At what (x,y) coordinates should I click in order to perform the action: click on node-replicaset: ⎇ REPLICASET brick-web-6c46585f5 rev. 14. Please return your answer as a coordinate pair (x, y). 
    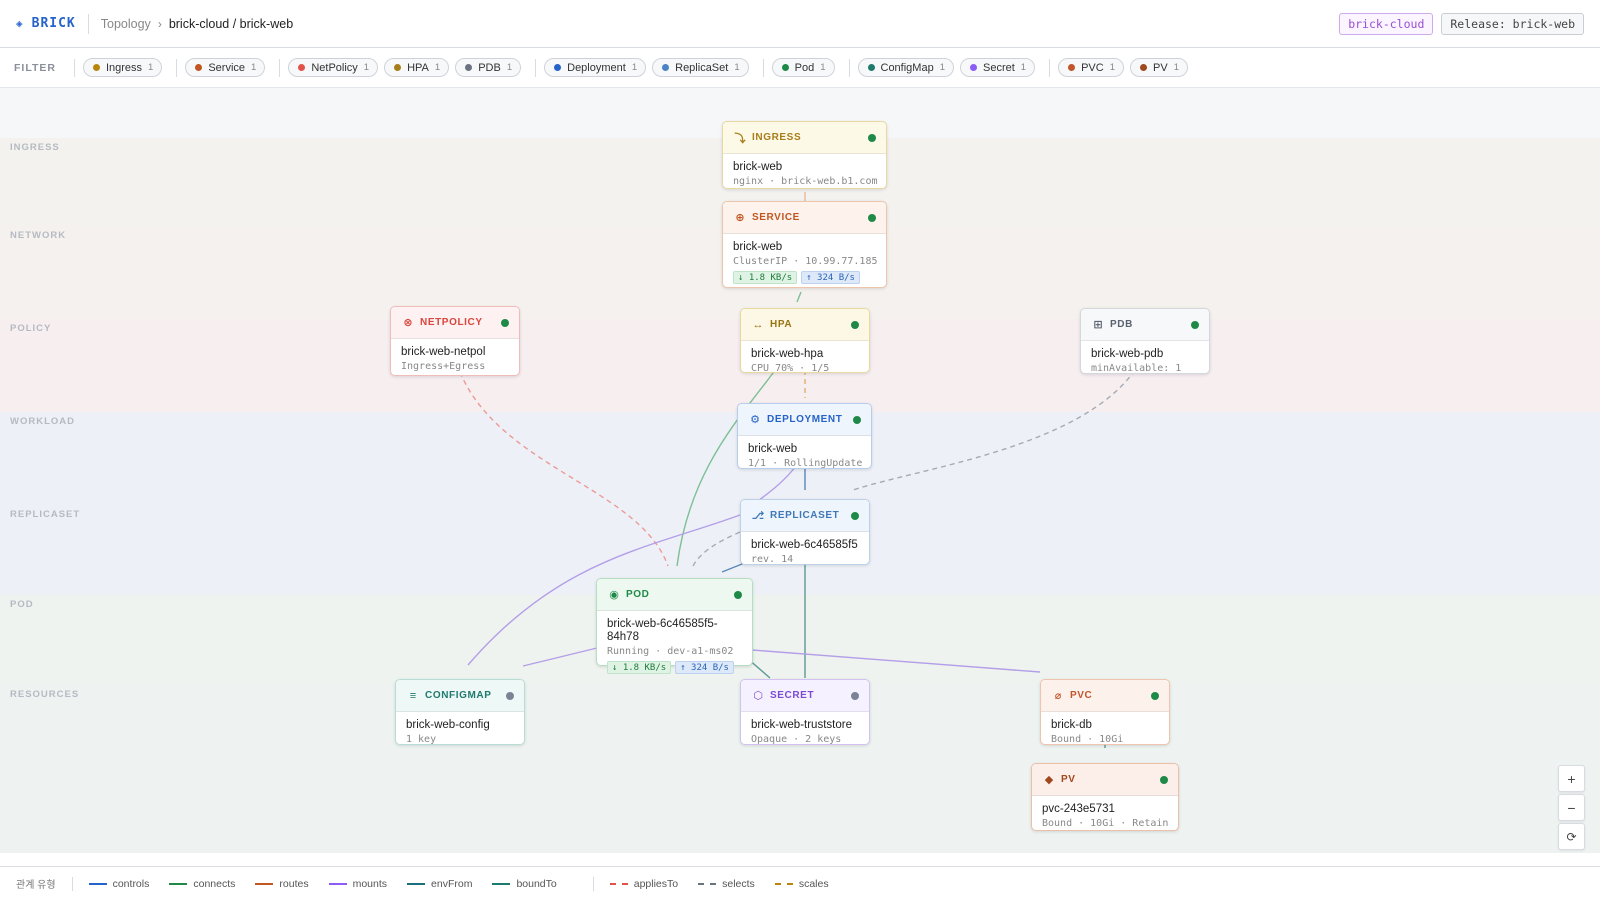
    Looking at the image, I should click on (805, 532).